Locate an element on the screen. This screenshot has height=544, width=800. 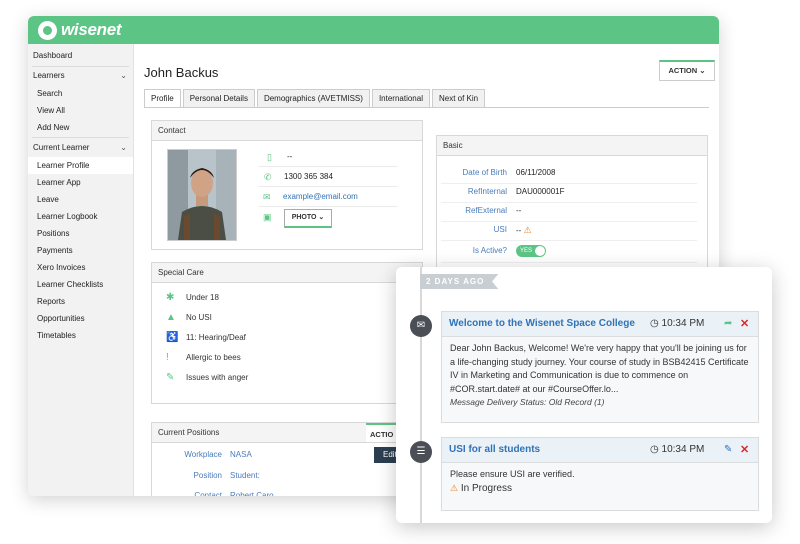
tab-profile: Profile is located at coordinates (162, 98).